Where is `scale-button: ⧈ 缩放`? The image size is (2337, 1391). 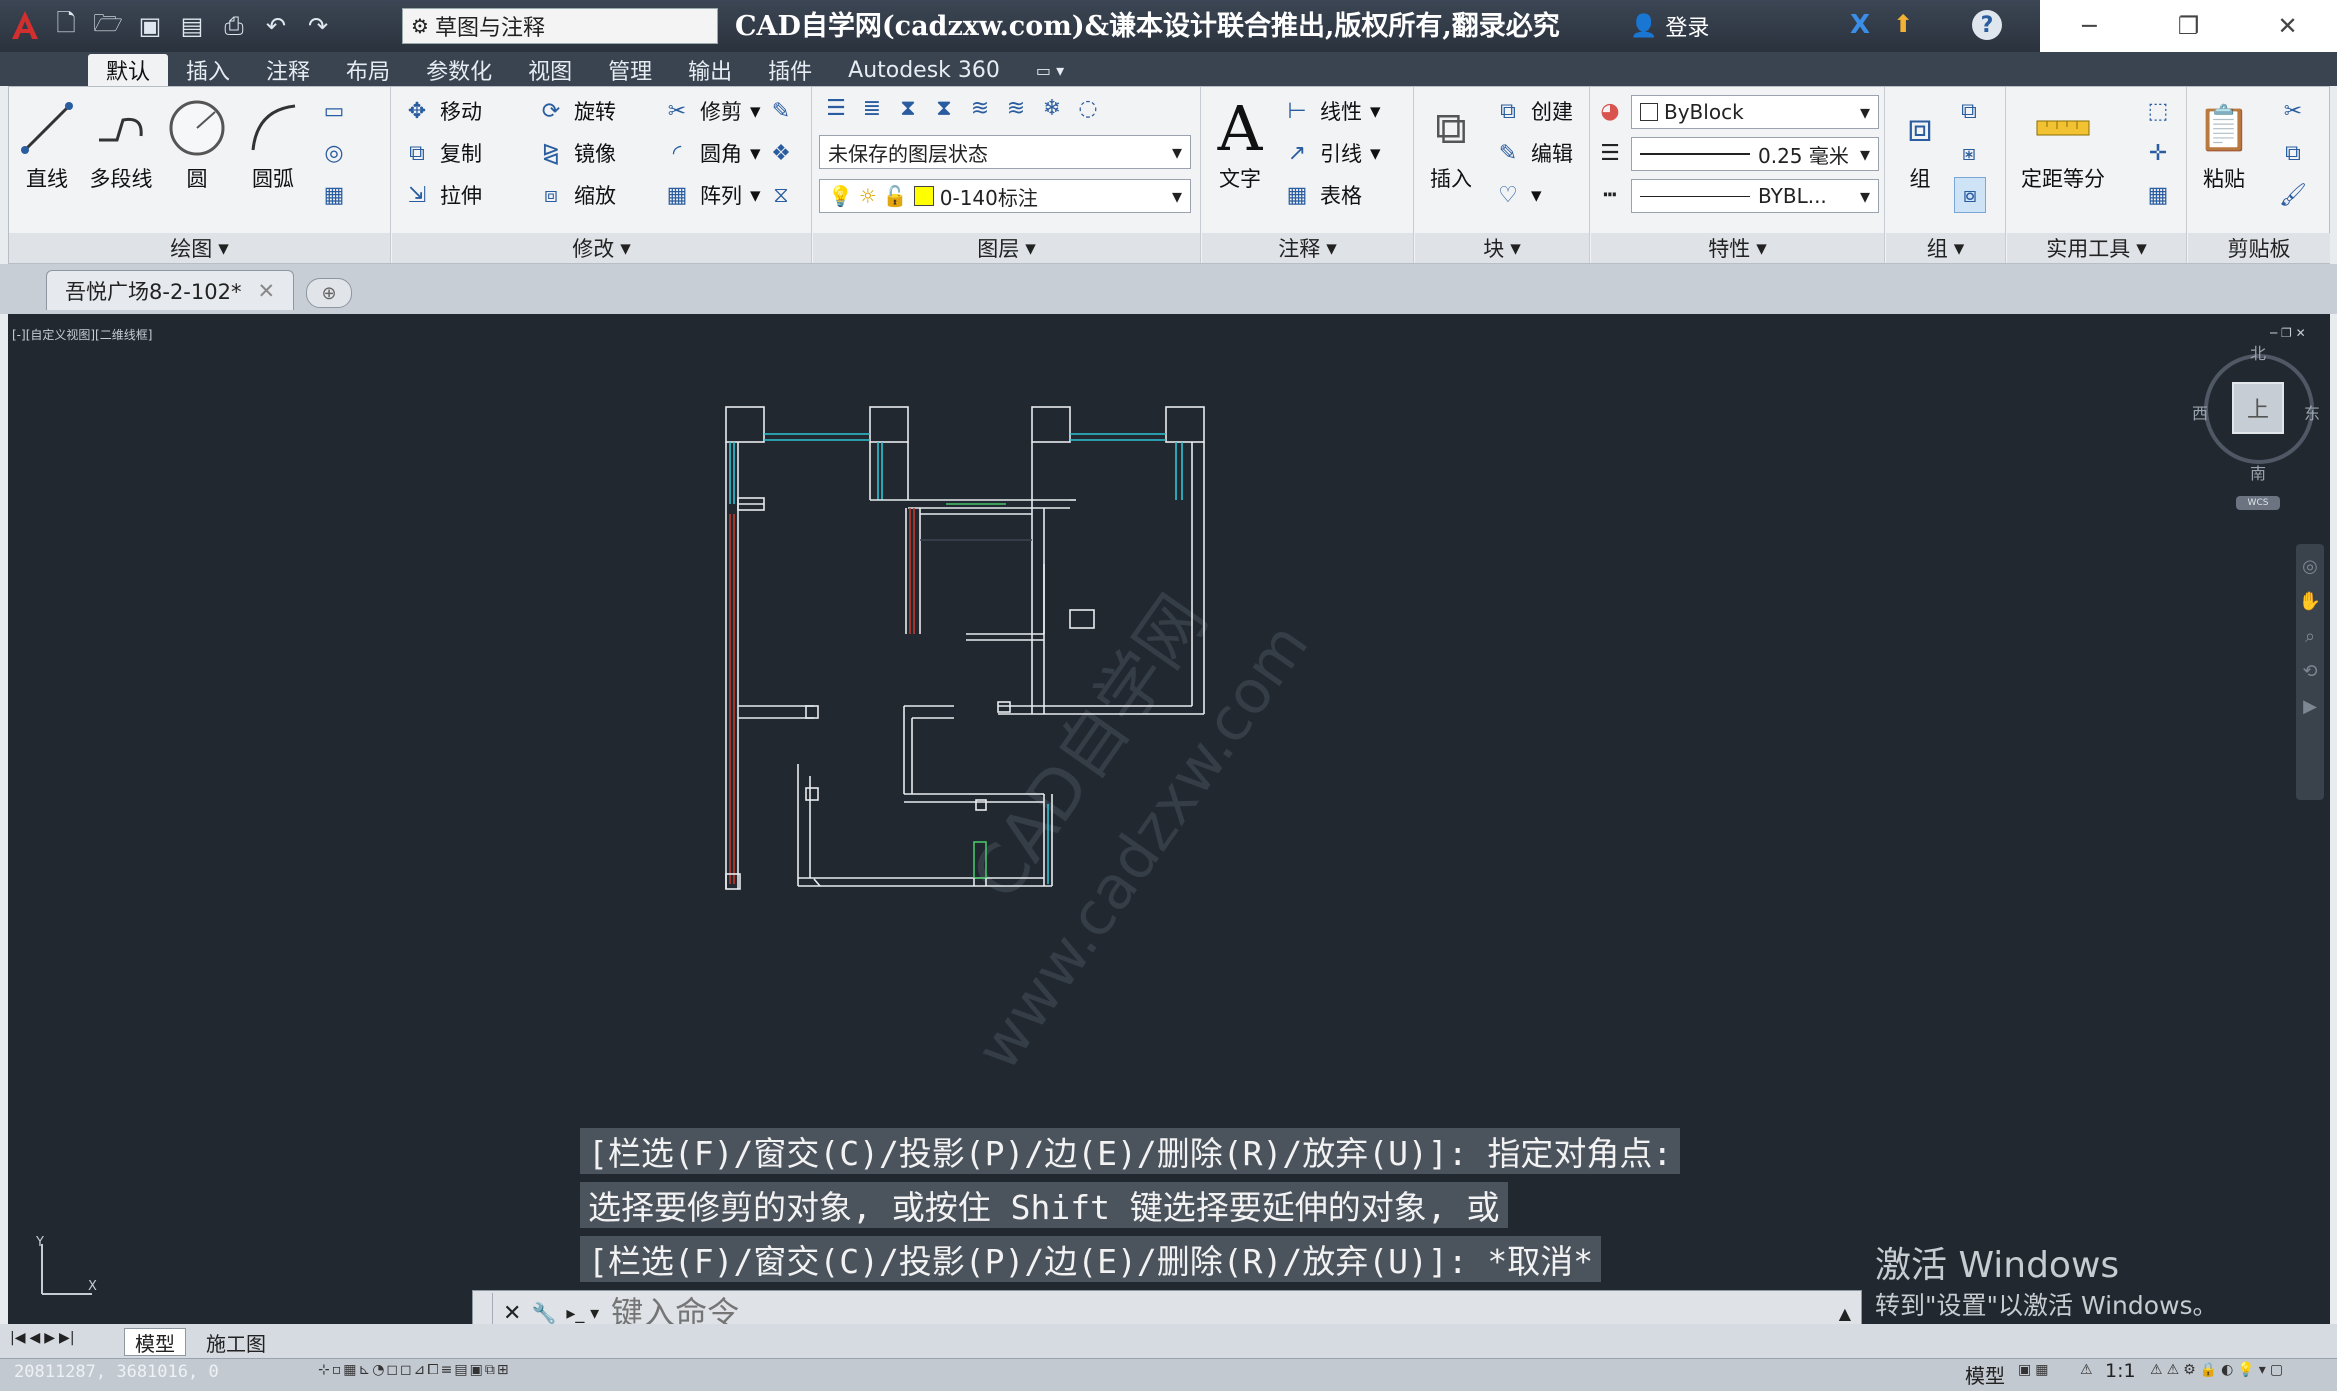 scale-button: ⧈ 缩放 is located at coordinates (576, 195).